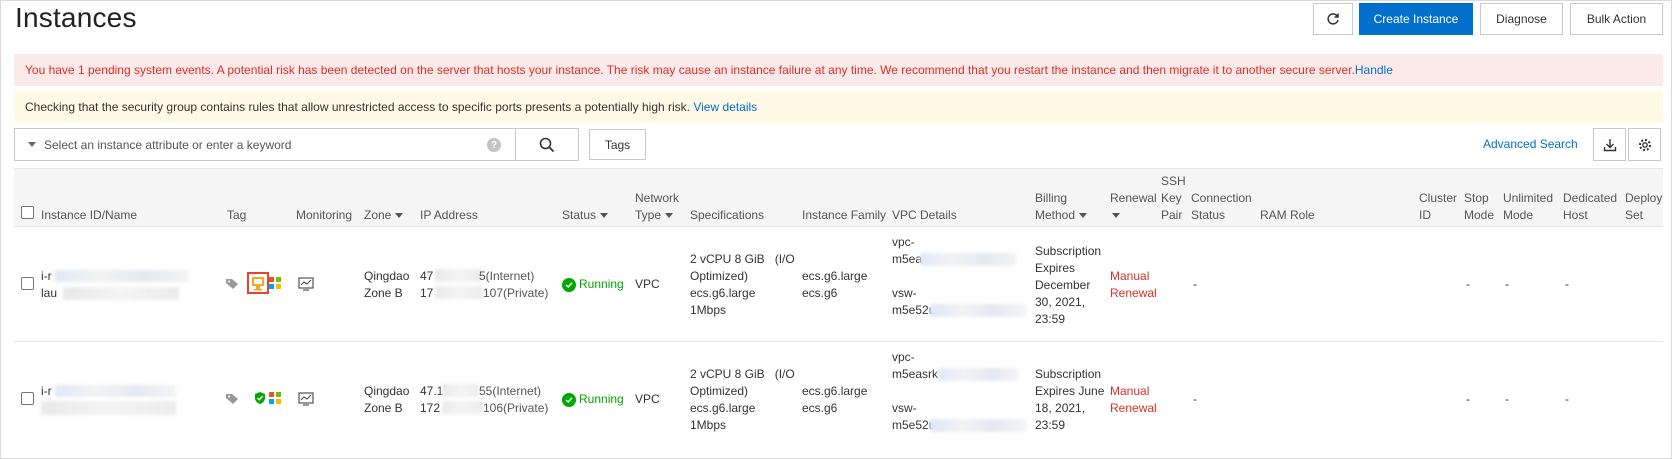  What do you see at coordinates (27, 212) in the screenshot?
I see `select-all-checkbox` at bounding box center [27, 212].